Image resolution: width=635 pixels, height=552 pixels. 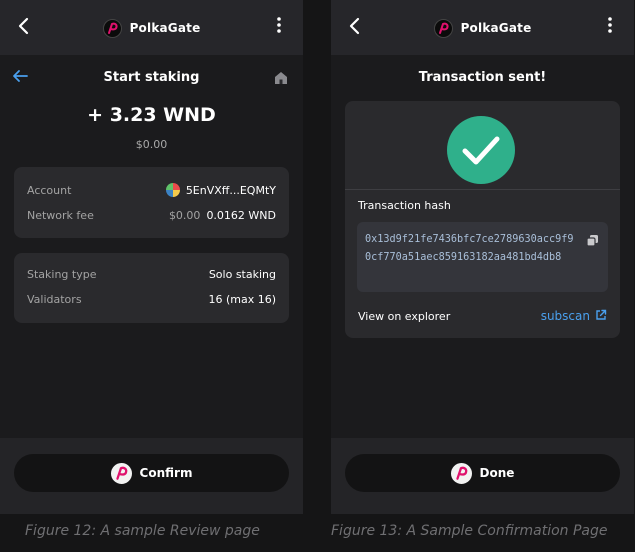 I want to click on done-button-label: Done, so click(x=497, y=473).